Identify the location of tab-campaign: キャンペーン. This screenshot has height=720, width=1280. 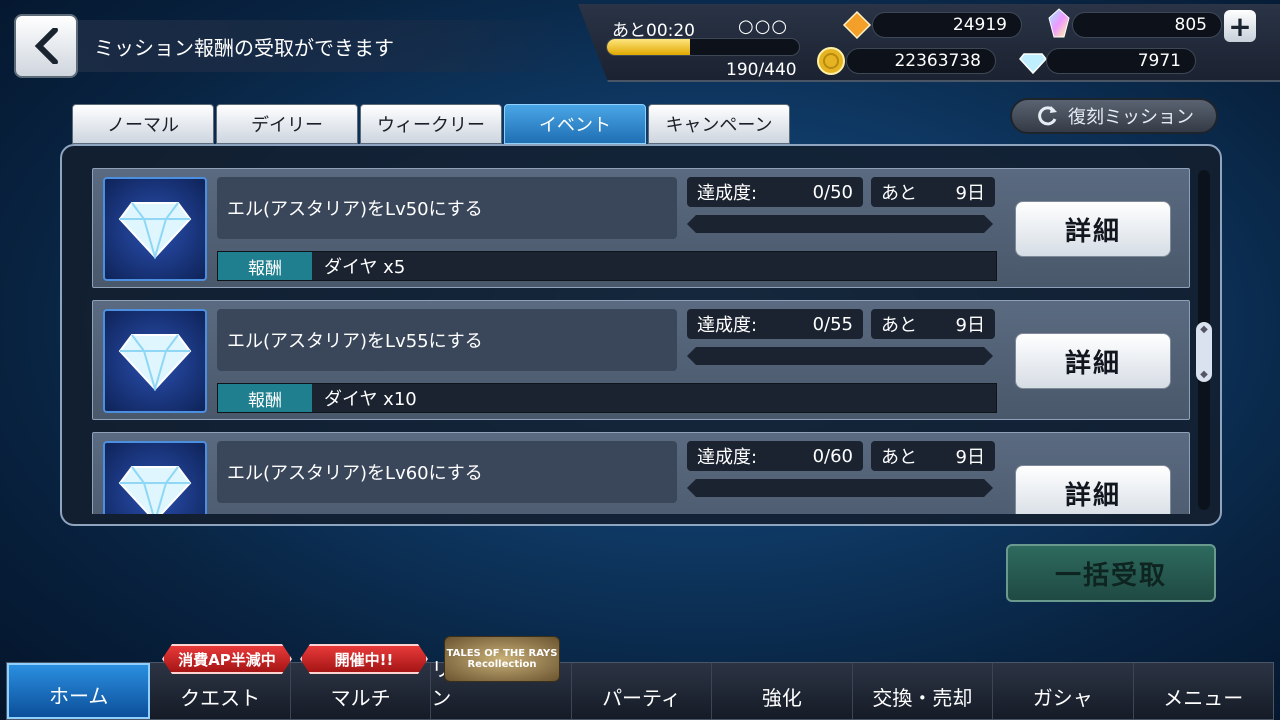
(719, 124).